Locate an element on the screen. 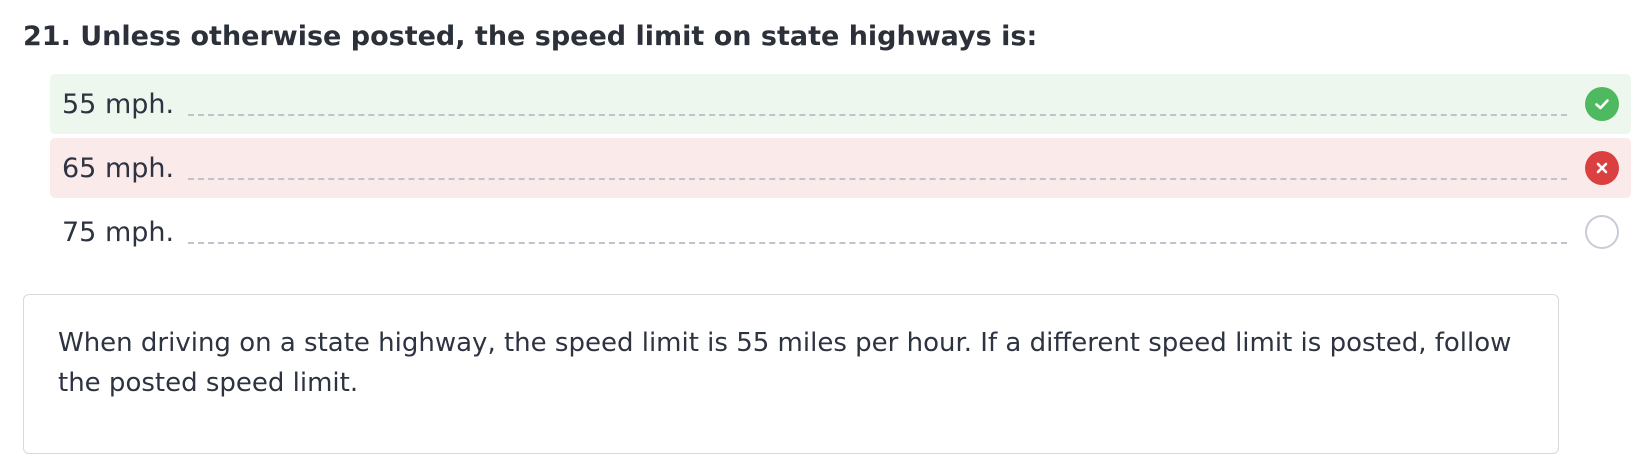  answer-option-label: 65 mph. is located at coordinates (118, 168).